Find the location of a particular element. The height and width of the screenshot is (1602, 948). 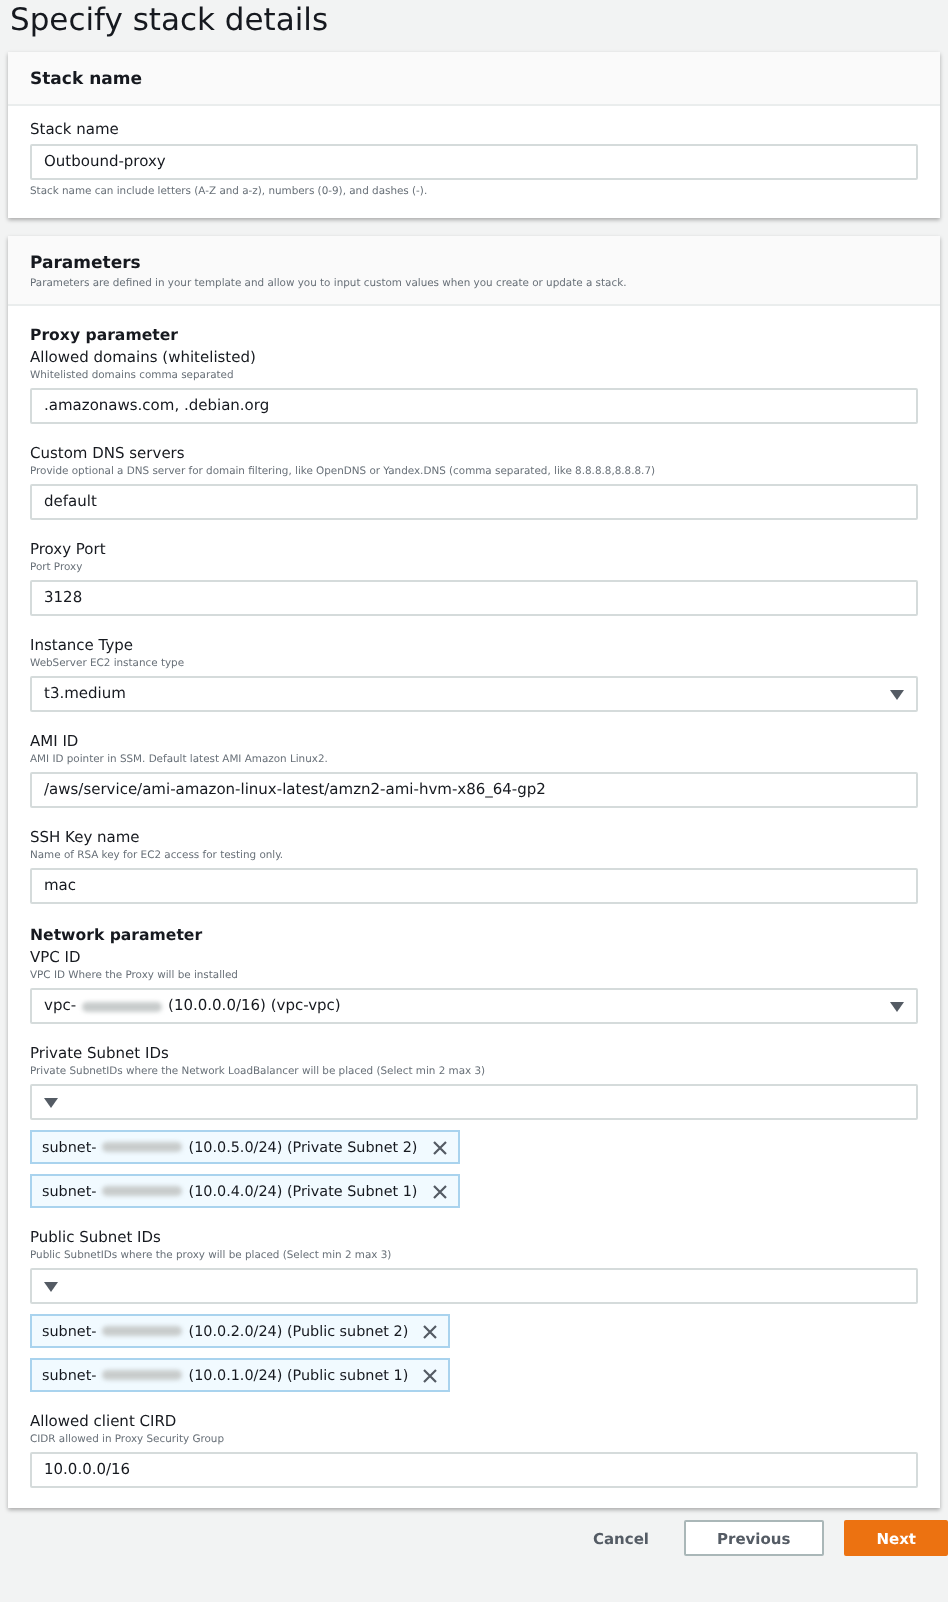

card-heading: Parameters is located at coordinates (86, 264).